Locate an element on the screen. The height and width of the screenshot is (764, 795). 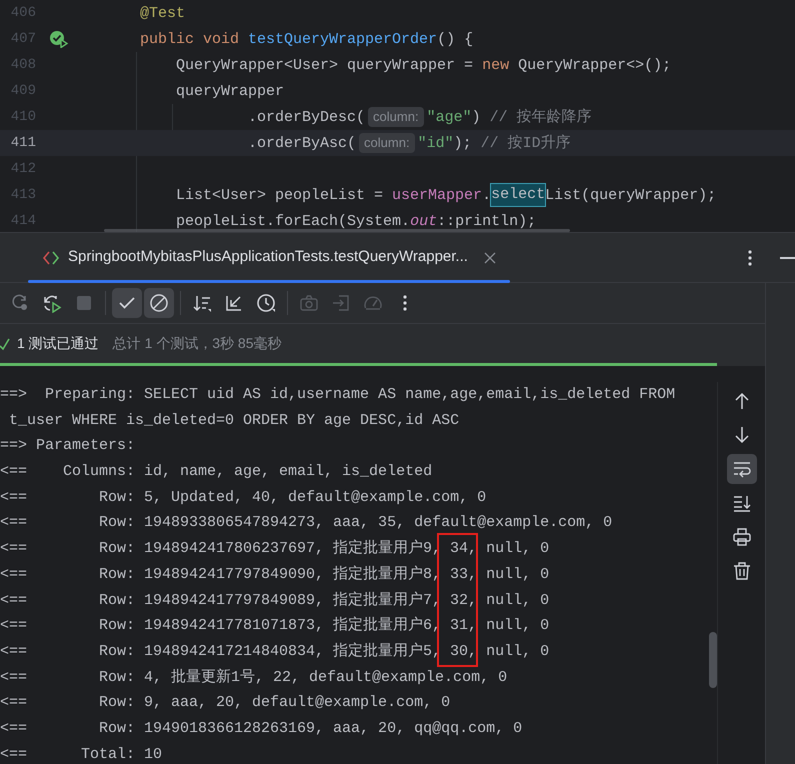
console-line: t_user WHERE is_deleted=0 ORDER BY age DESC,id ASC is located at coordinates (234, 420).